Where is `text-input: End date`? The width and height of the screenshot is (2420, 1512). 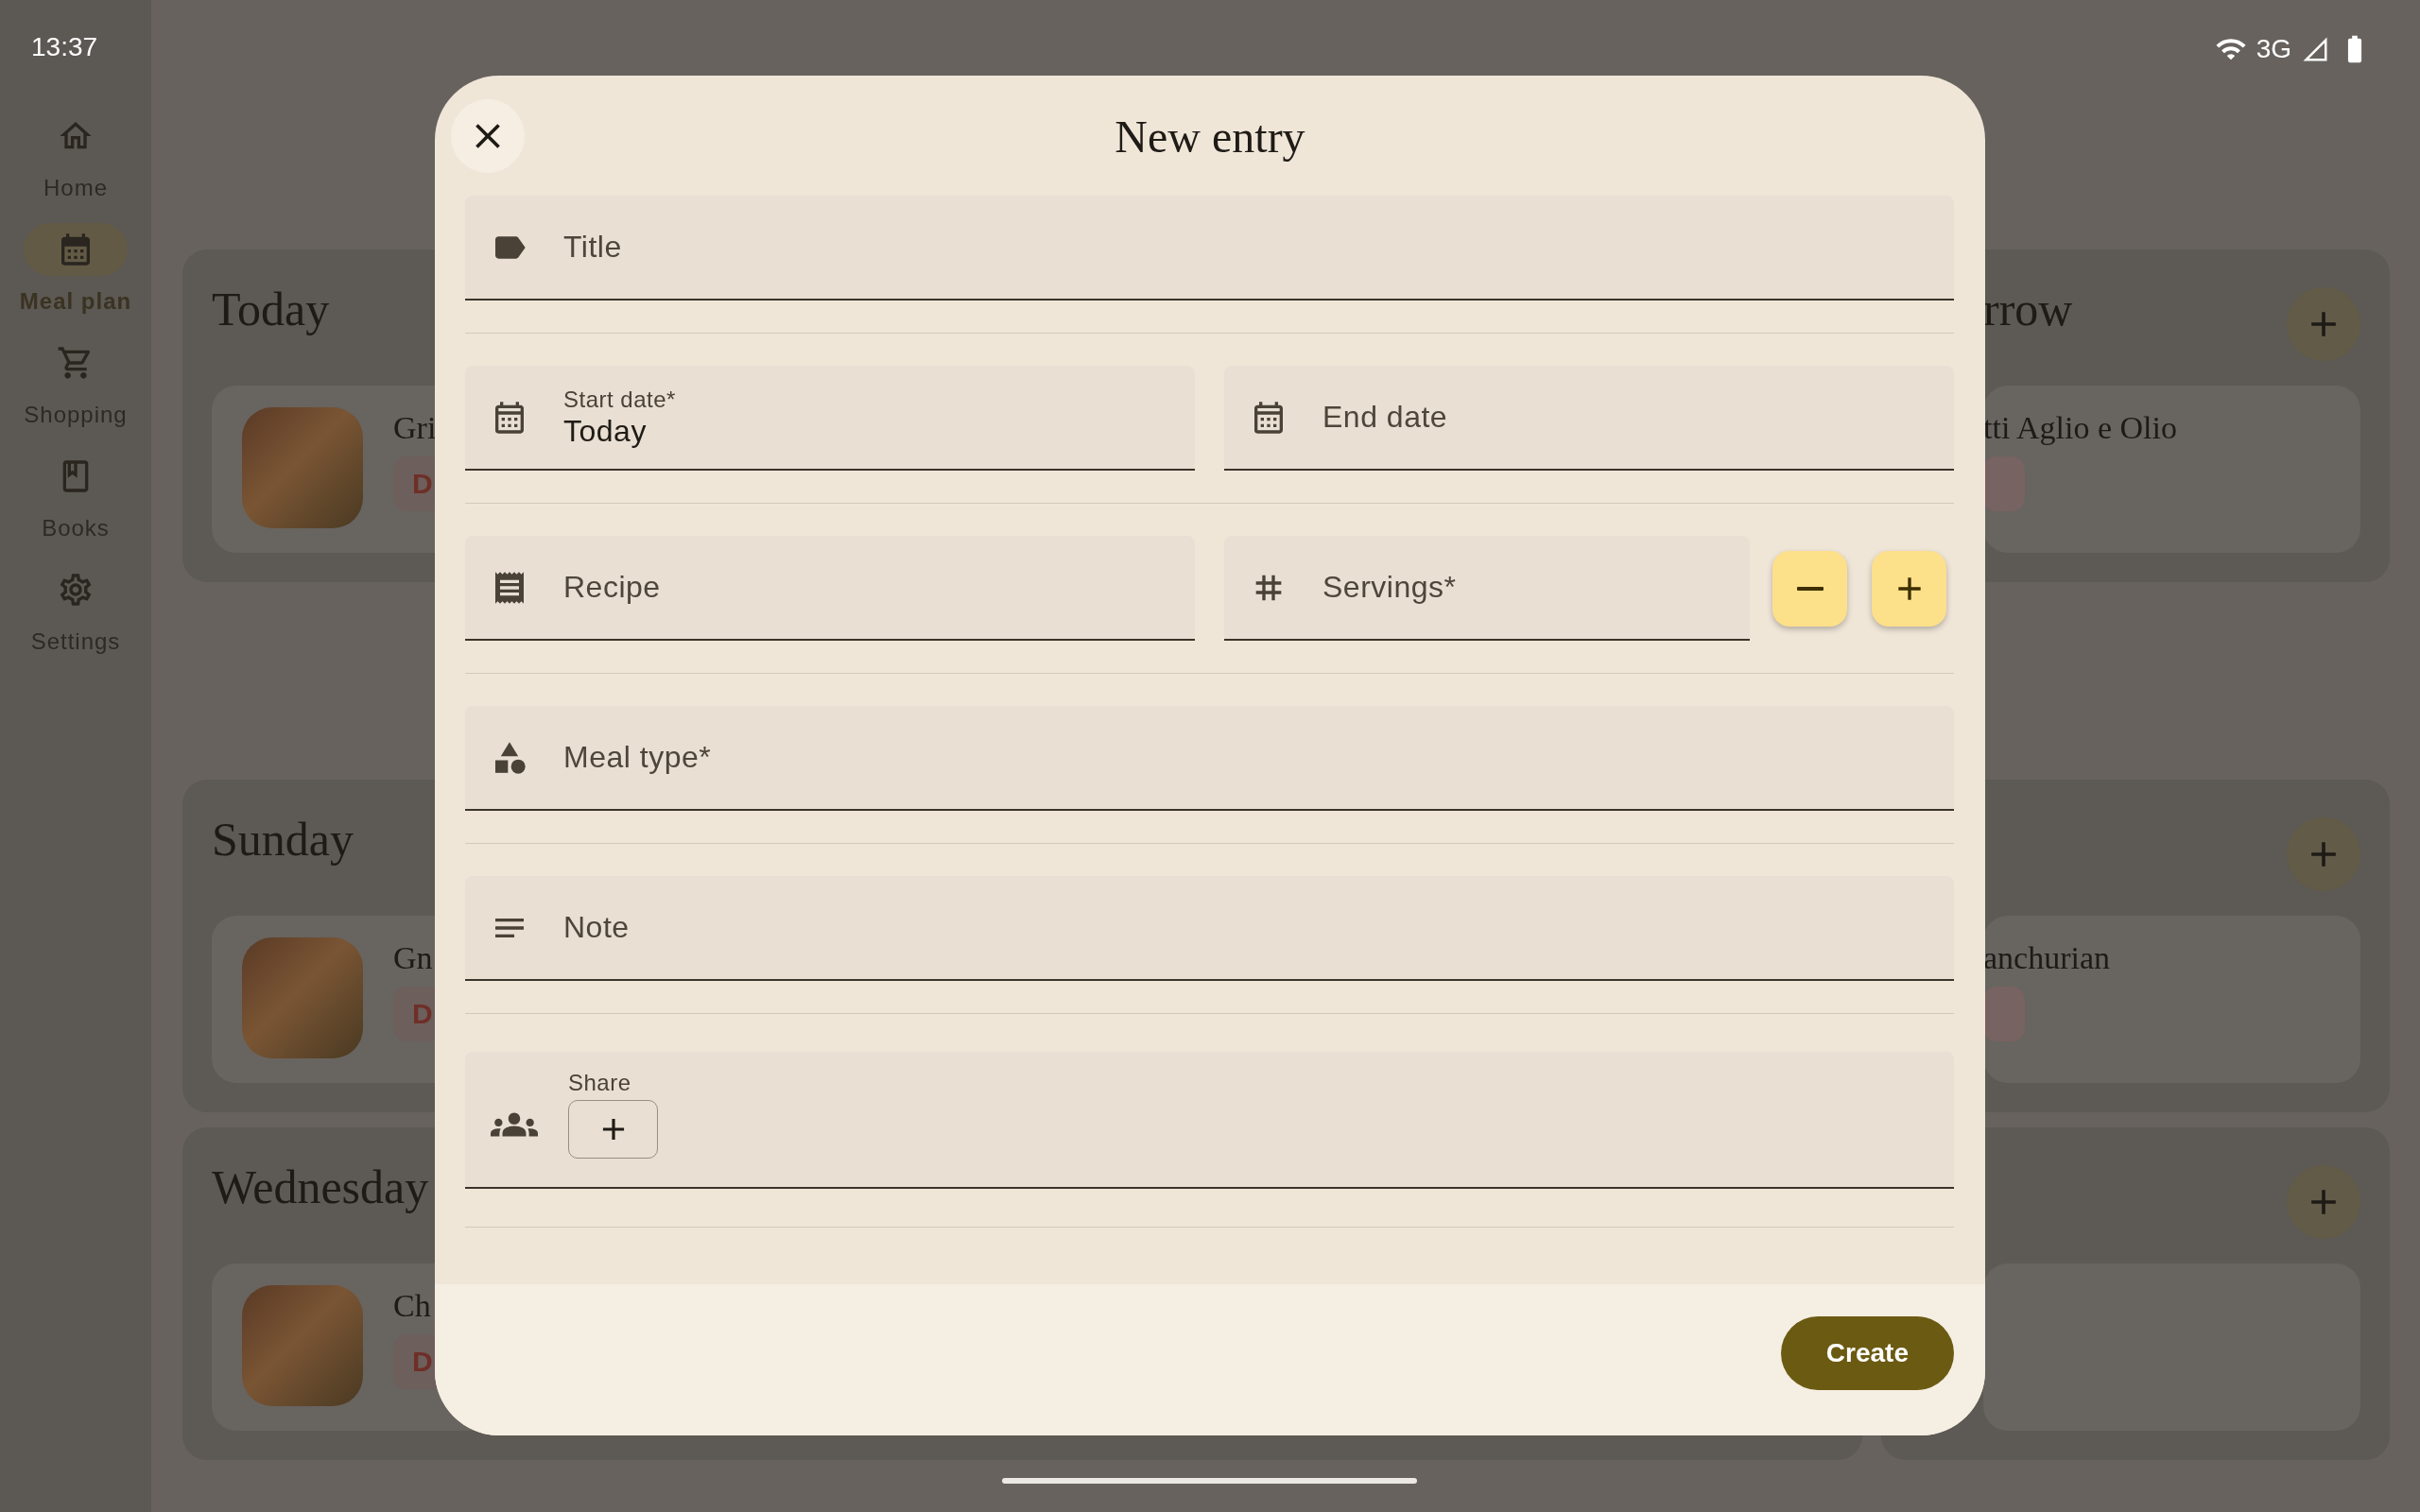 text-input: End date is located at coordinates (1638, 417).